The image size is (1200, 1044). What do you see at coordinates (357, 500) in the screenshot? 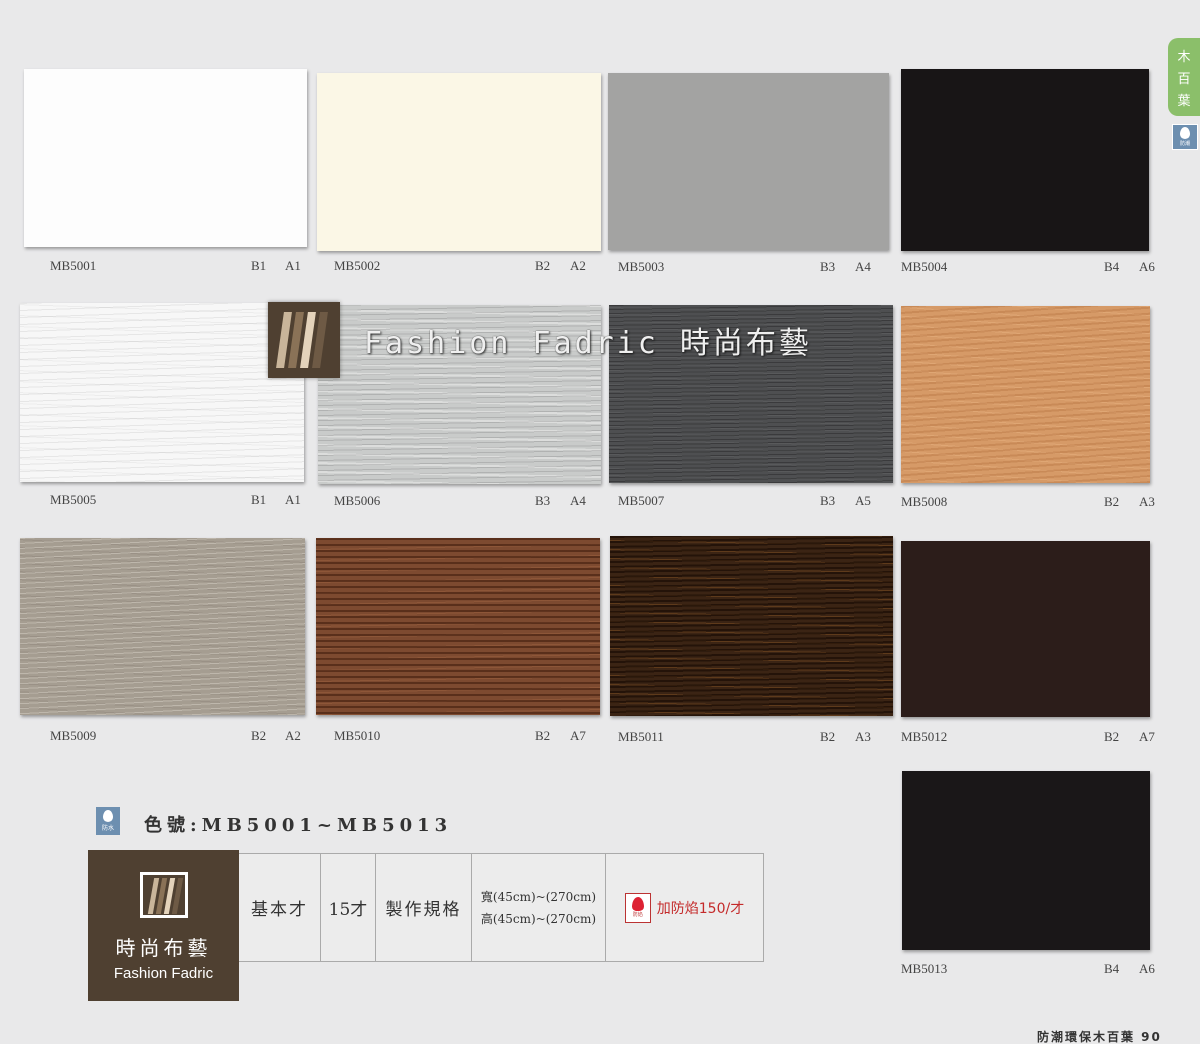
I see `swatch-code: MB5006` at bounding box center [357, 500].